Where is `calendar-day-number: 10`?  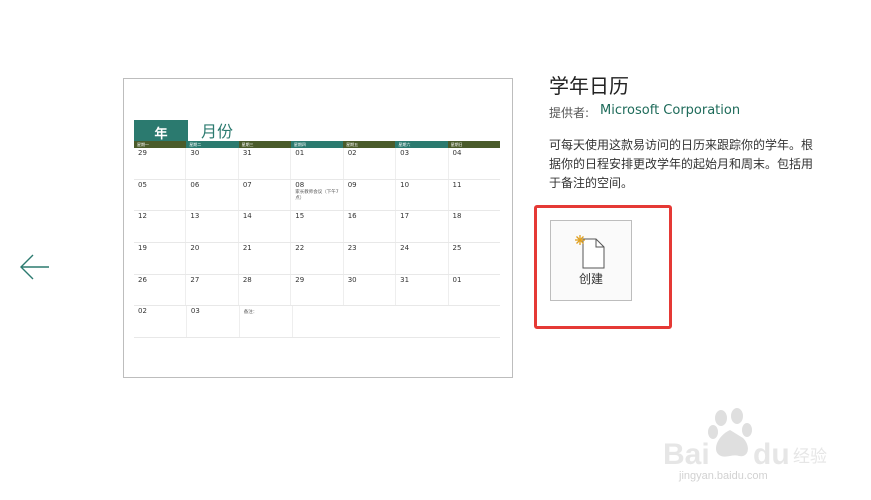
calendar-day-number: 10 is located at coordinates (405, 184).